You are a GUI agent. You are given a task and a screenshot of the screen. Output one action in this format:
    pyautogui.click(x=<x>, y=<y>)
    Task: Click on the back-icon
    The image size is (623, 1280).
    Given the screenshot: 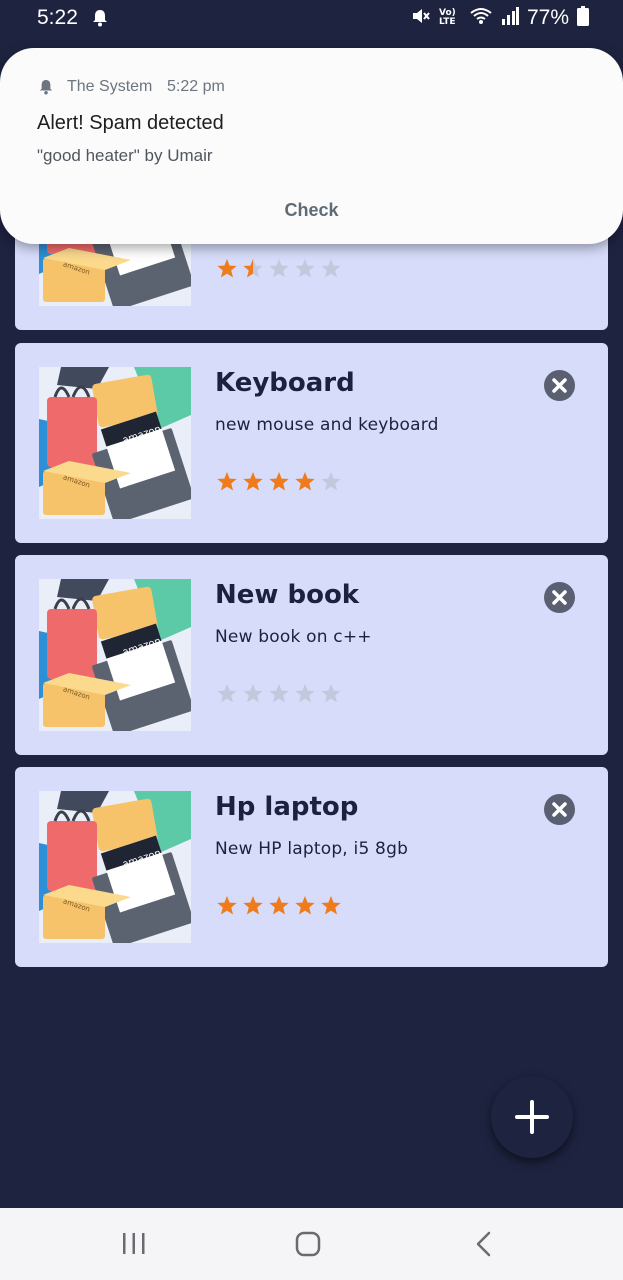 What is the action you would take?
    pyautogui.click(x=483, y=1244)
    